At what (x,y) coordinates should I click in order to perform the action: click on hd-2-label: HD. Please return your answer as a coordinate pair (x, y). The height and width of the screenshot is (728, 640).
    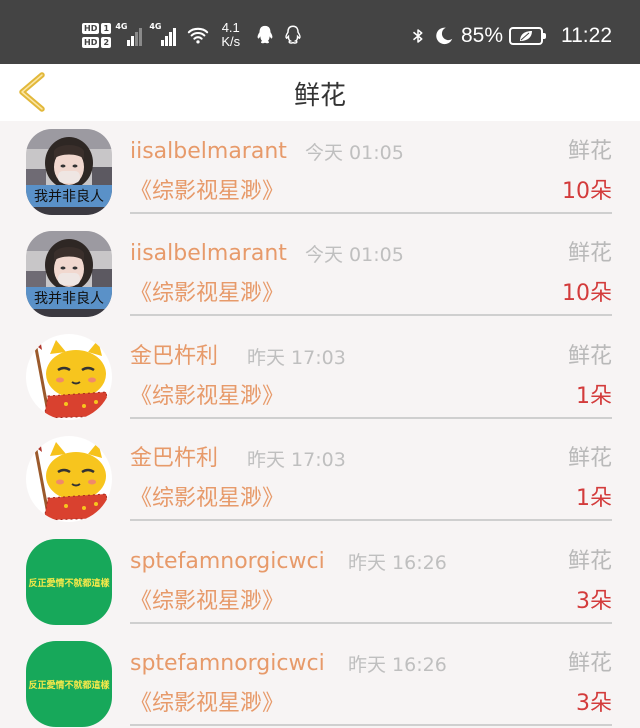
    Looking at the image, I should click on (91, 42).